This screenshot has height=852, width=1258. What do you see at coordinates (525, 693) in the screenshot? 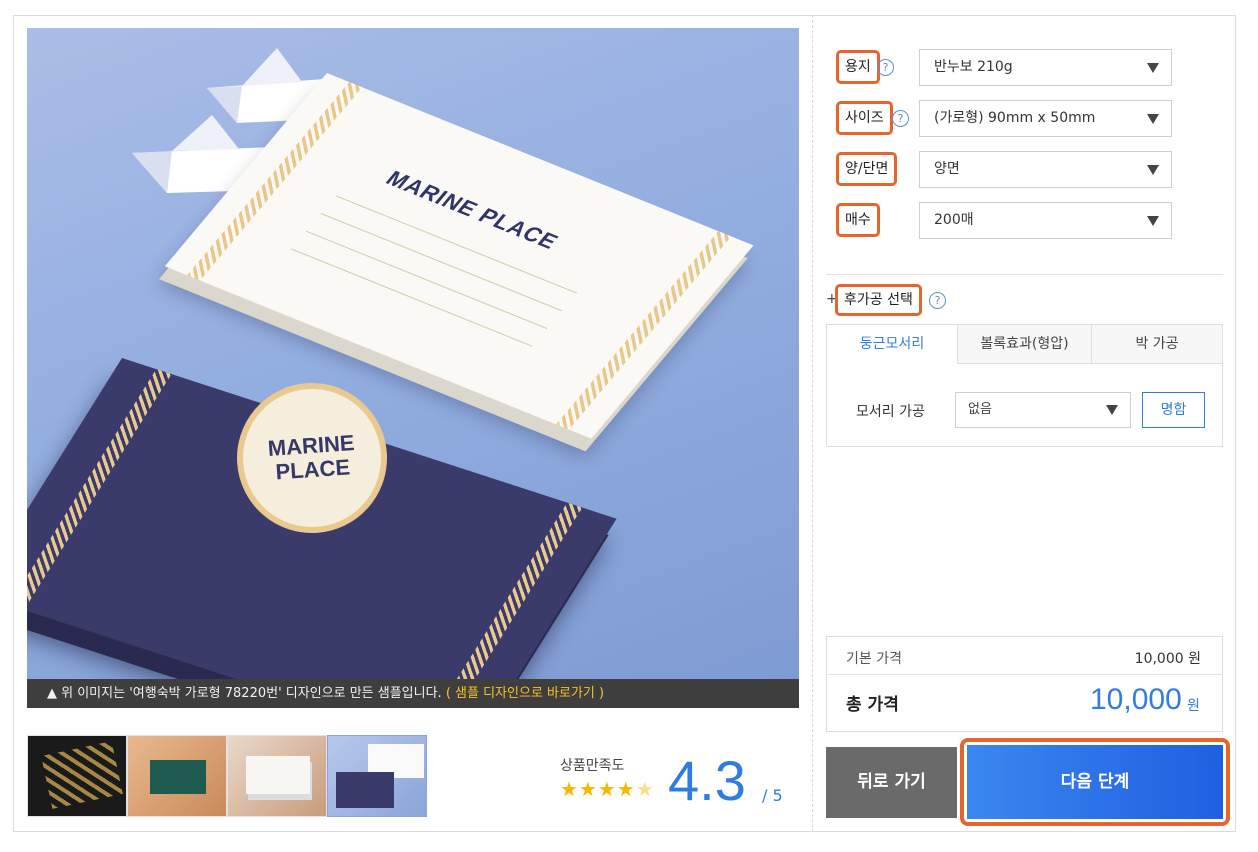
I see `sample-design-link: ( 샘플 디자인으로 바로가기 )` at bounding box center [525, 693].